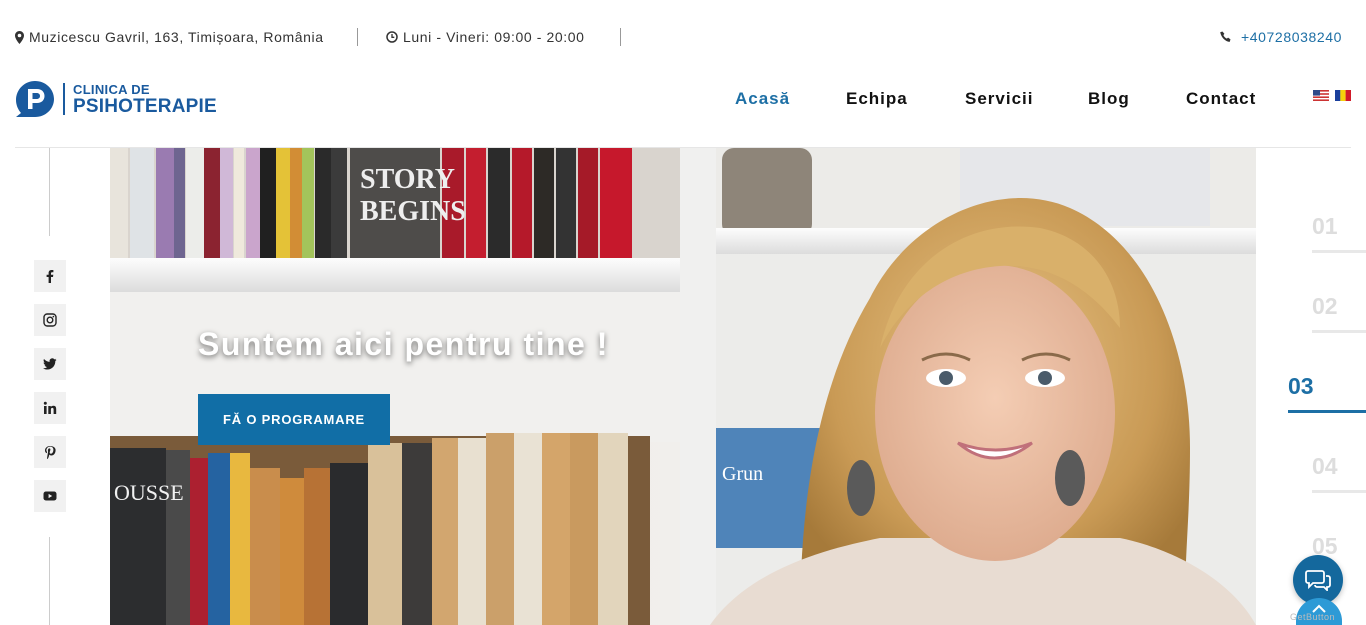 This screenshot has height=625, width=1366. I want to click on svg-text: STORY, so click(407, 179).